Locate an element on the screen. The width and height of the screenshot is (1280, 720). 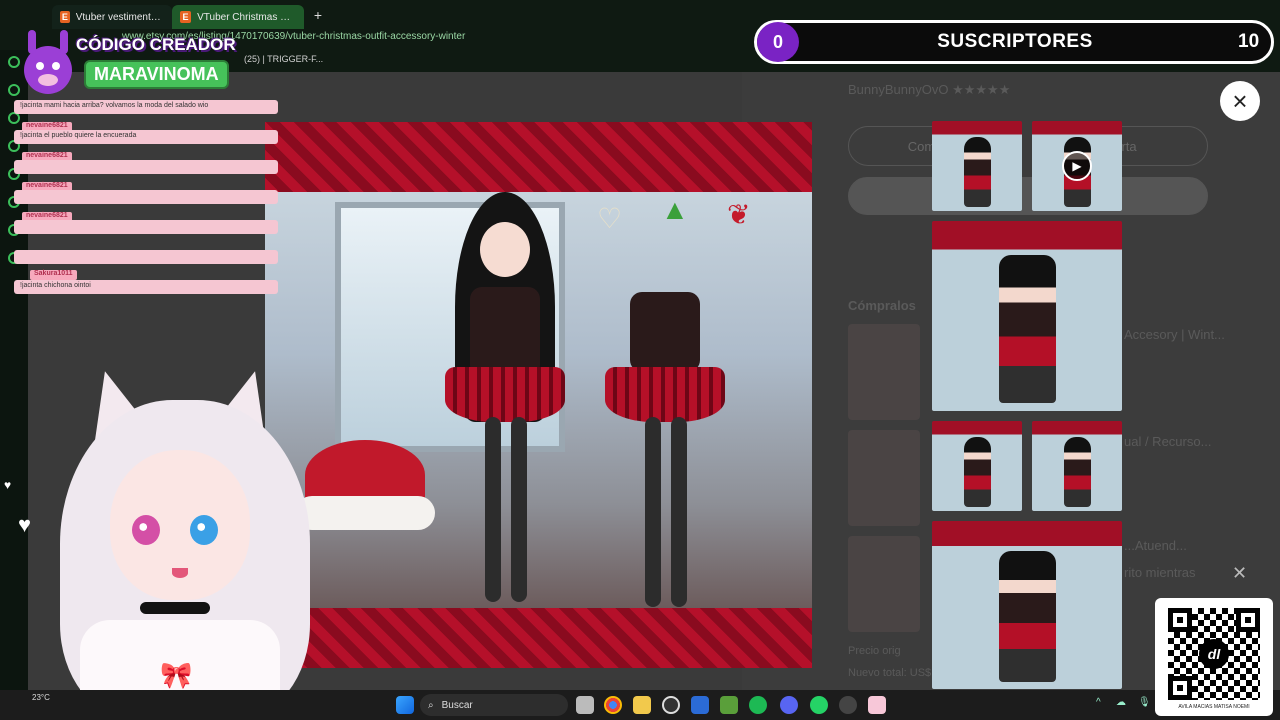
play-icon: ▶ is located at coordinates (1077, 166).